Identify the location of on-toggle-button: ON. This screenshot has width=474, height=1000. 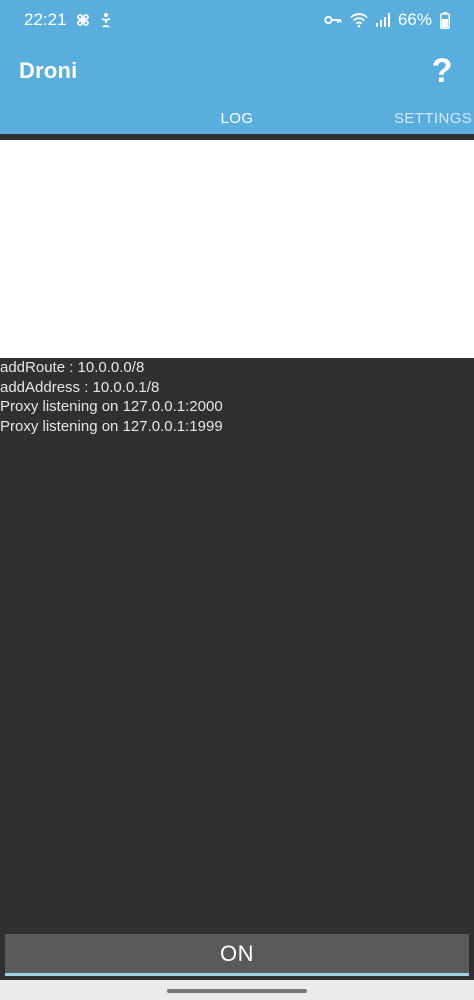
(237, 955).